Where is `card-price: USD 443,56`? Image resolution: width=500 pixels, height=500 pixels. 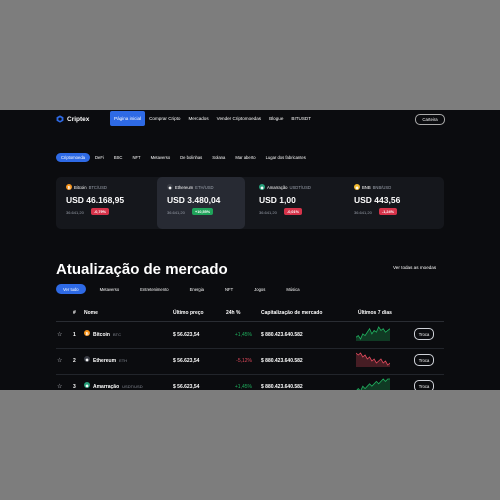
card-price: USD 443,56 is located at coordinates (377, 200).